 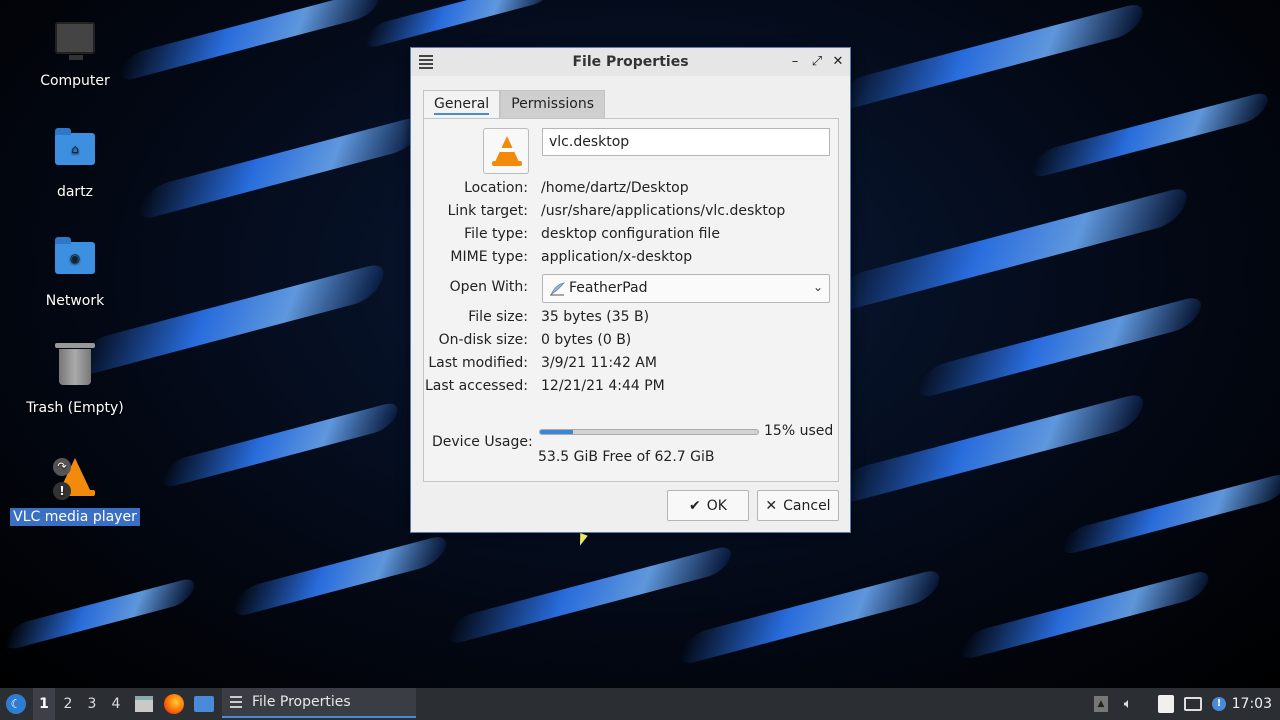 I want to click on warning-icon: !, so click(x=62, y=491).